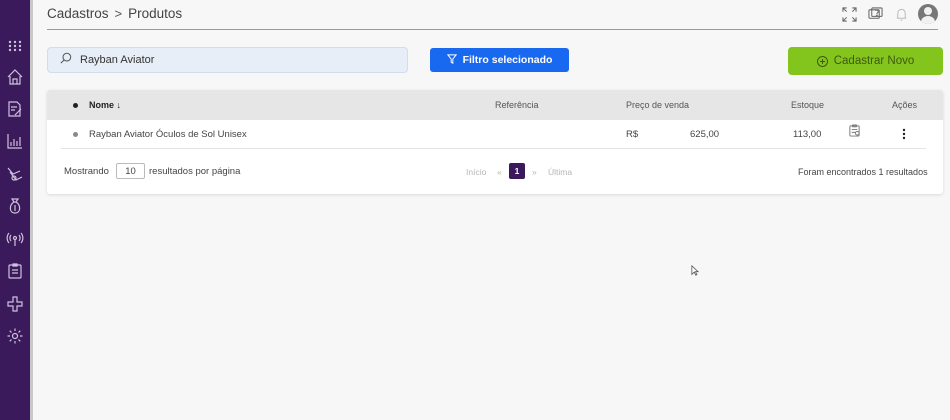 This screenshot has height=420, width=950. Describe the element at coordinates (15, 174) in the screenshot. I see `truck-icon` at that location.